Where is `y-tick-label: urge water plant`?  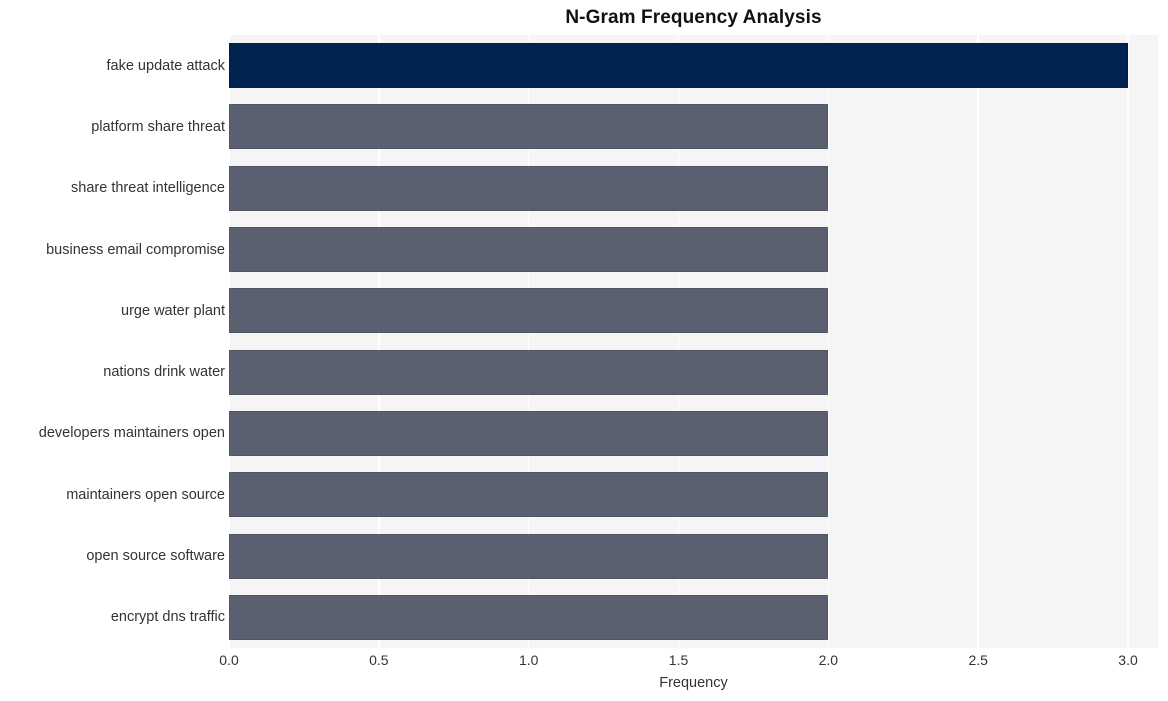
y-tick-label: urge water plant is located at coordinates (173, 310).